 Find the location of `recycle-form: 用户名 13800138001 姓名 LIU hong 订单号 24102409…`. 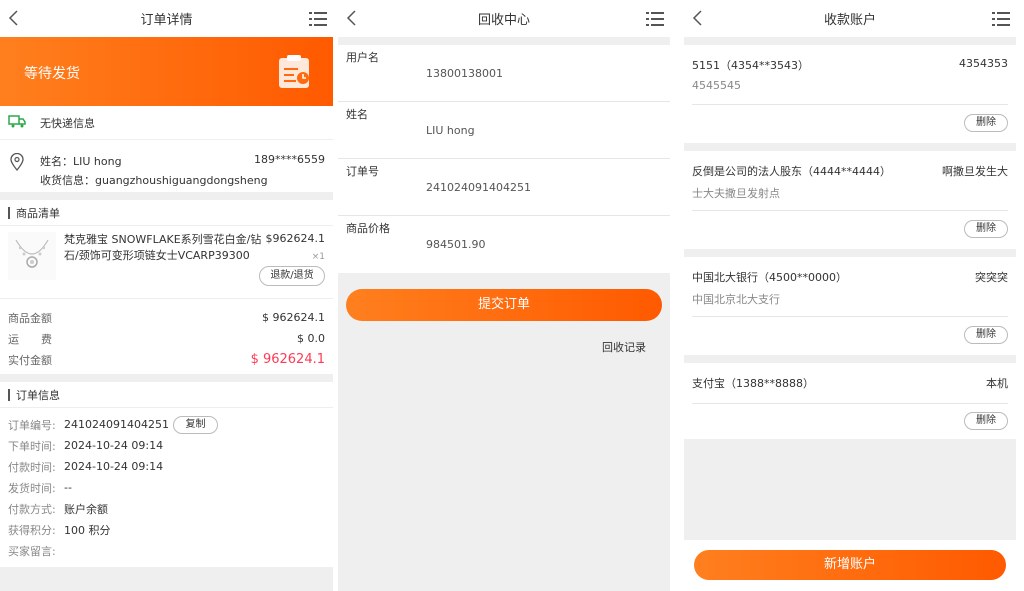

recycle-form: 用户名 13800138001 姓名 LIU hong 订单号 24102409… is located at coordinates (504, 159).